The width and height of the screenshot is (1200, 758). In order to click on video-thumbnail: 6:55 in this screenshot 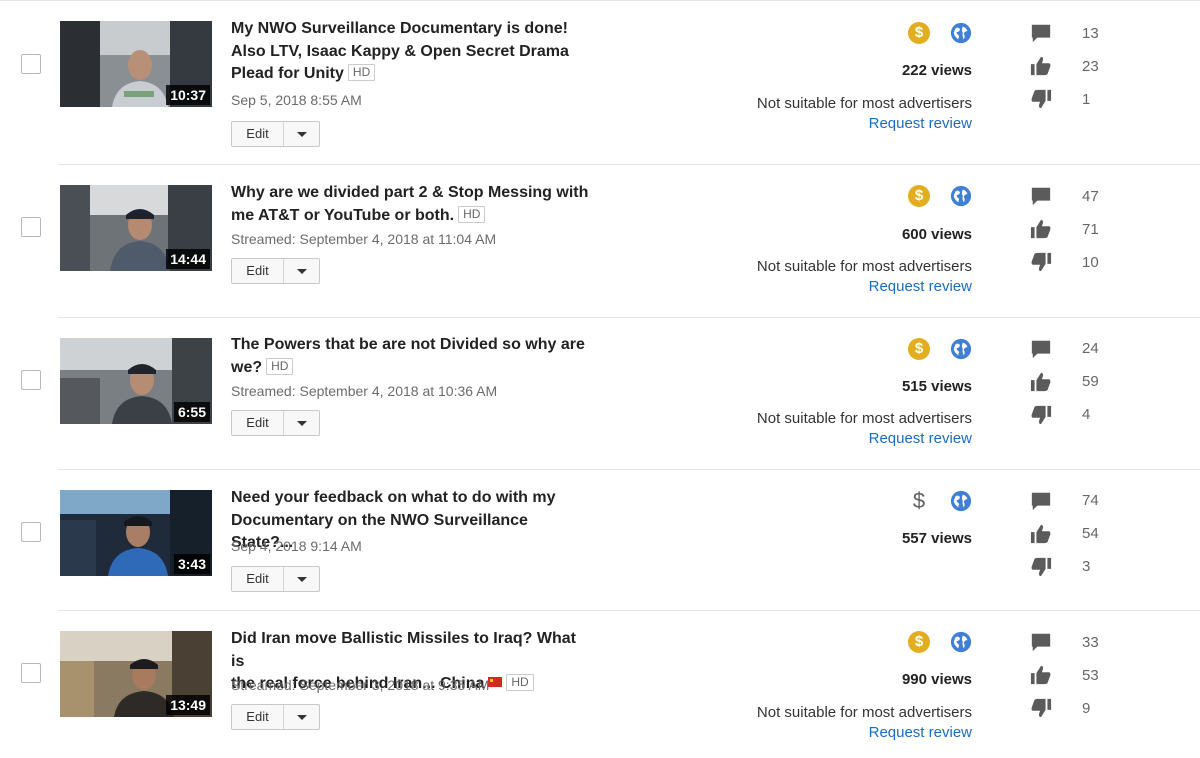, I will do `click(136, 381)`.